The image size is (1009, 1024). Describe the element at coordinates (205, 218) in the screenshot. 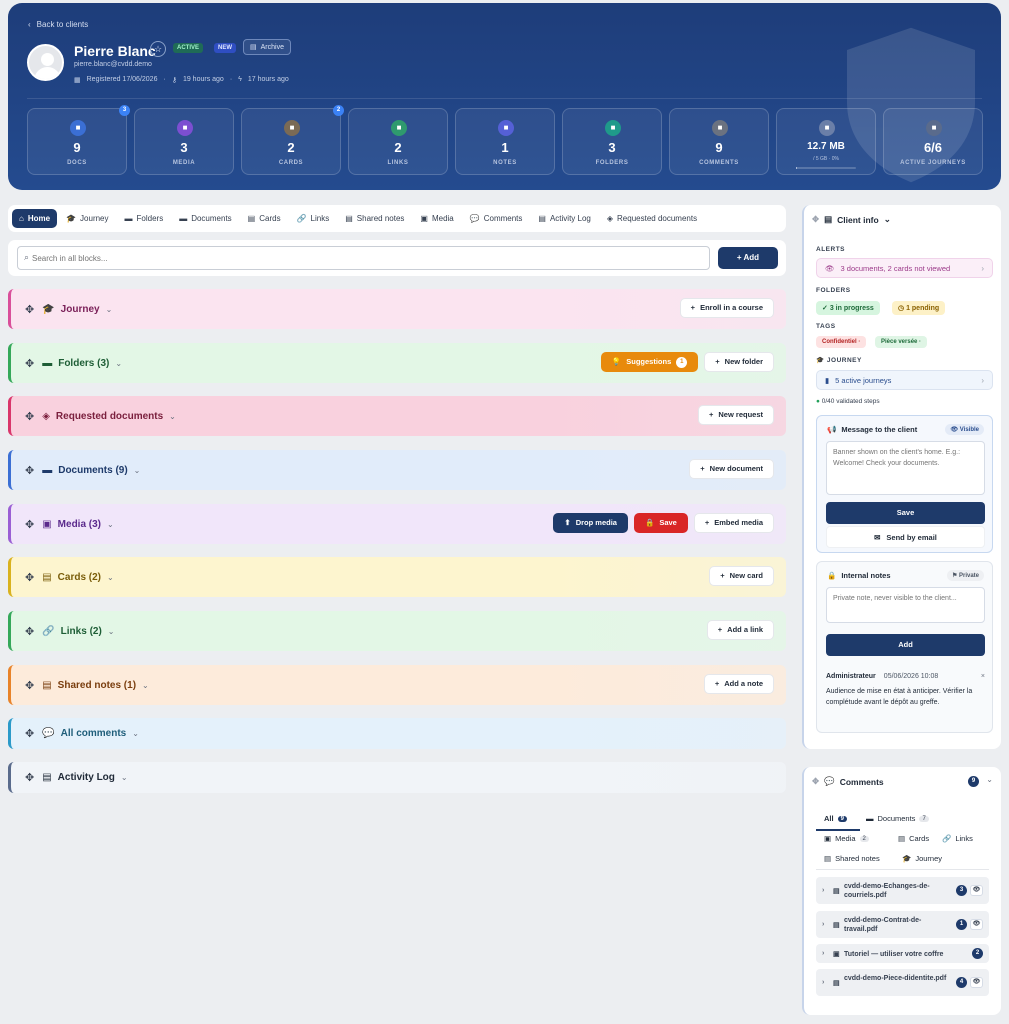

I see `tab-documents: ▬ Documents` at that location.